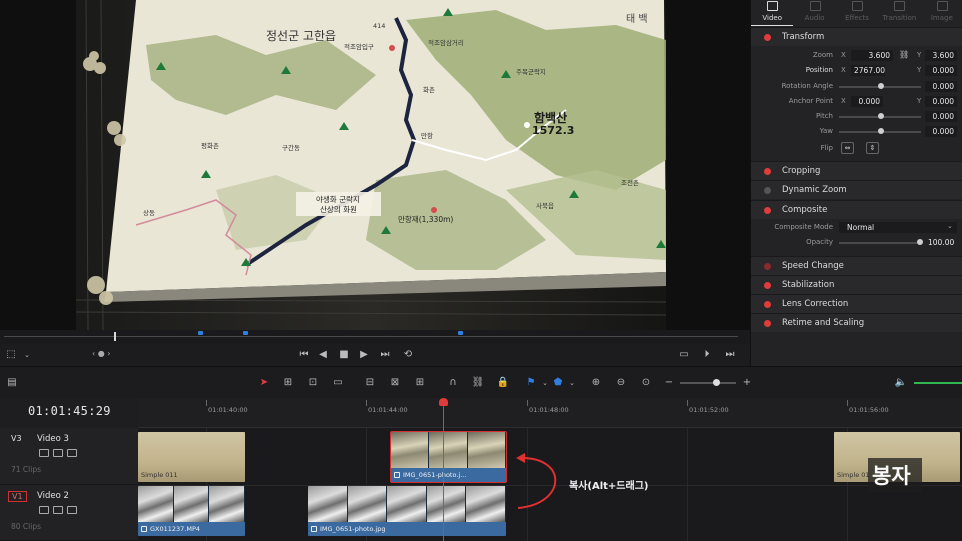 The height and width of the screenshot is (541, 962). Describe the element at coordinates (856, 303) in the screenshot. I see `lens-correction-section-header: Lens Correction` at that location.